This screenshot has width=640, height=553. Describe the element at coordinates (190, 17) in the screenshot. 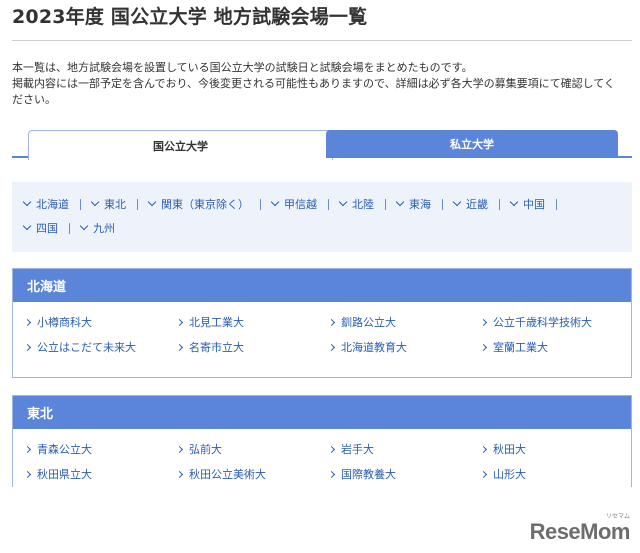

I see `page-title: 2023年度 国公立大学 地方試験会場一覧` at that location.